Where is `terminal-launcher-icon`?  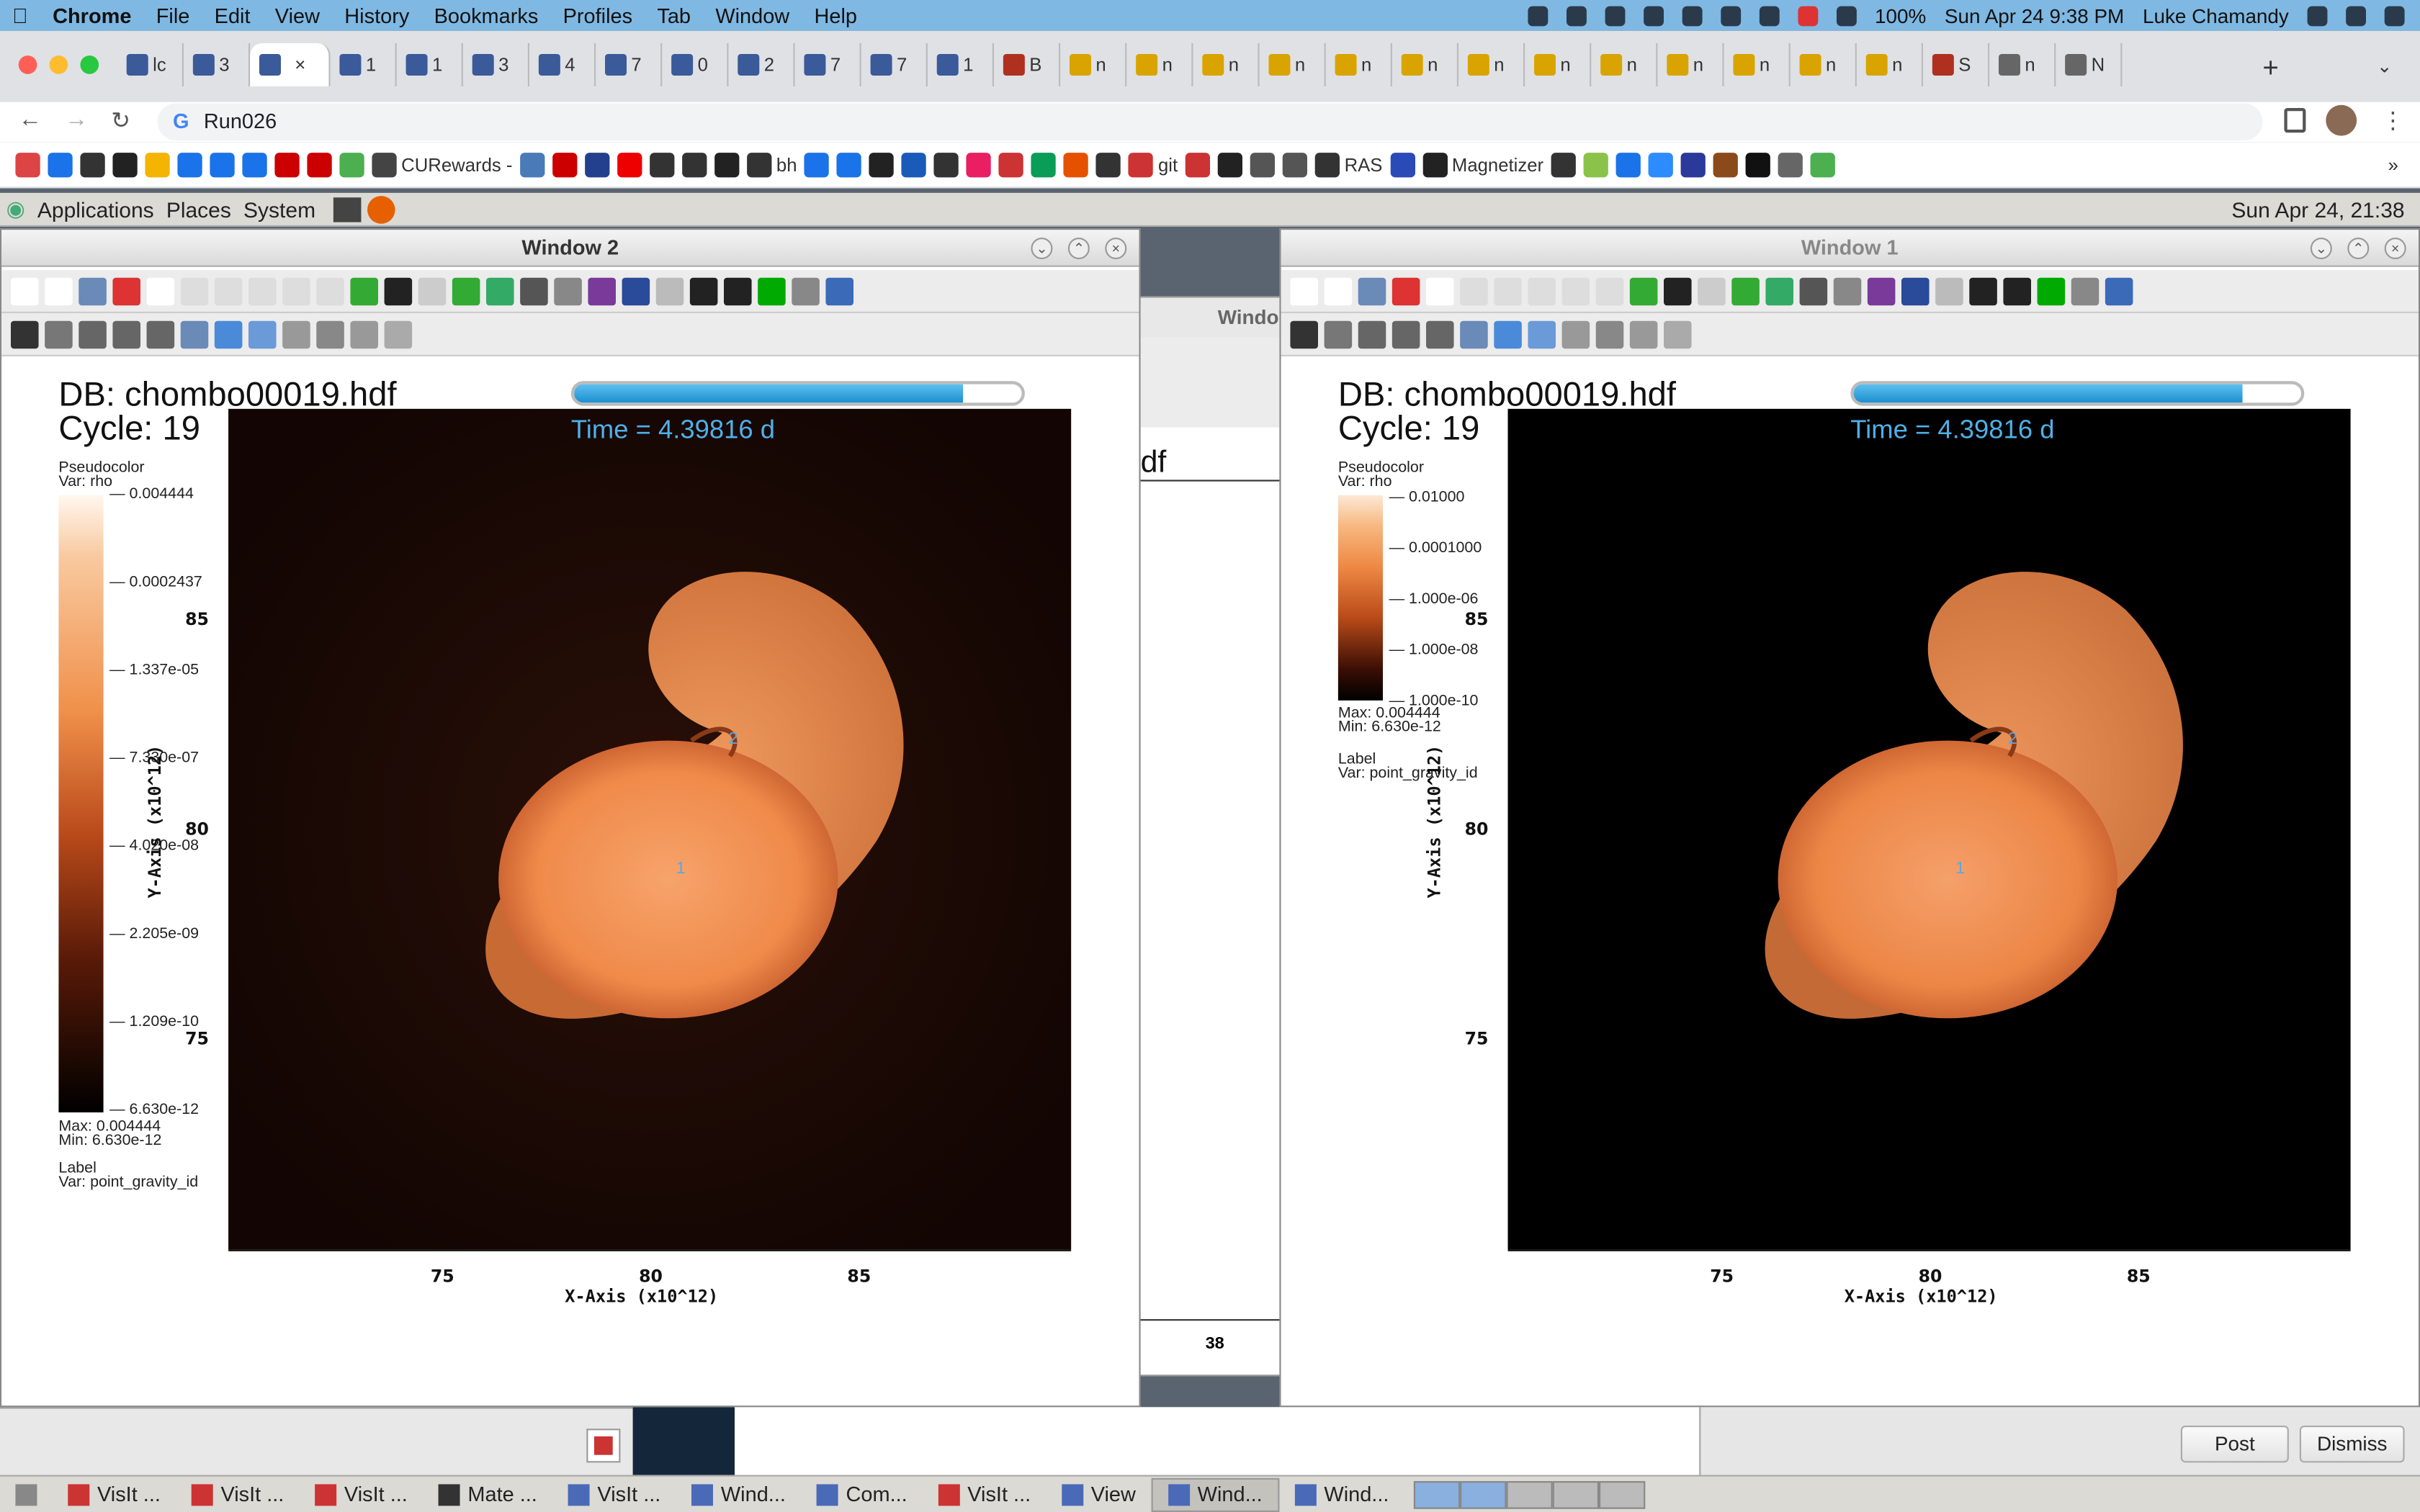 terminal-launcher-icon is located at coordinates (347, 209).